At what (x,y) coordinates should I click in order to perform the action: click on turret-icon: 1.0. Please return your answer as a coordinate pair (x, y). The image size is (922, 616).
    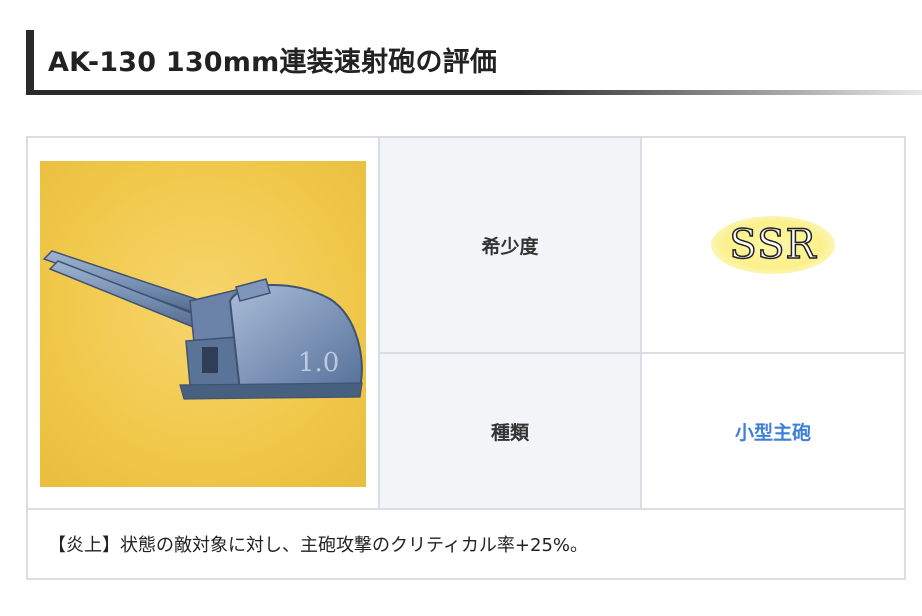
    Looking at the image, I should click on (202, 325).